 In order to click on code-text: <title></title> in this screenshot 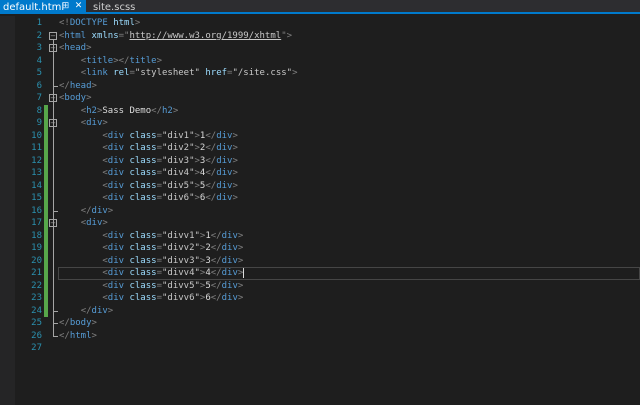, I will do `click(110, 61)`.